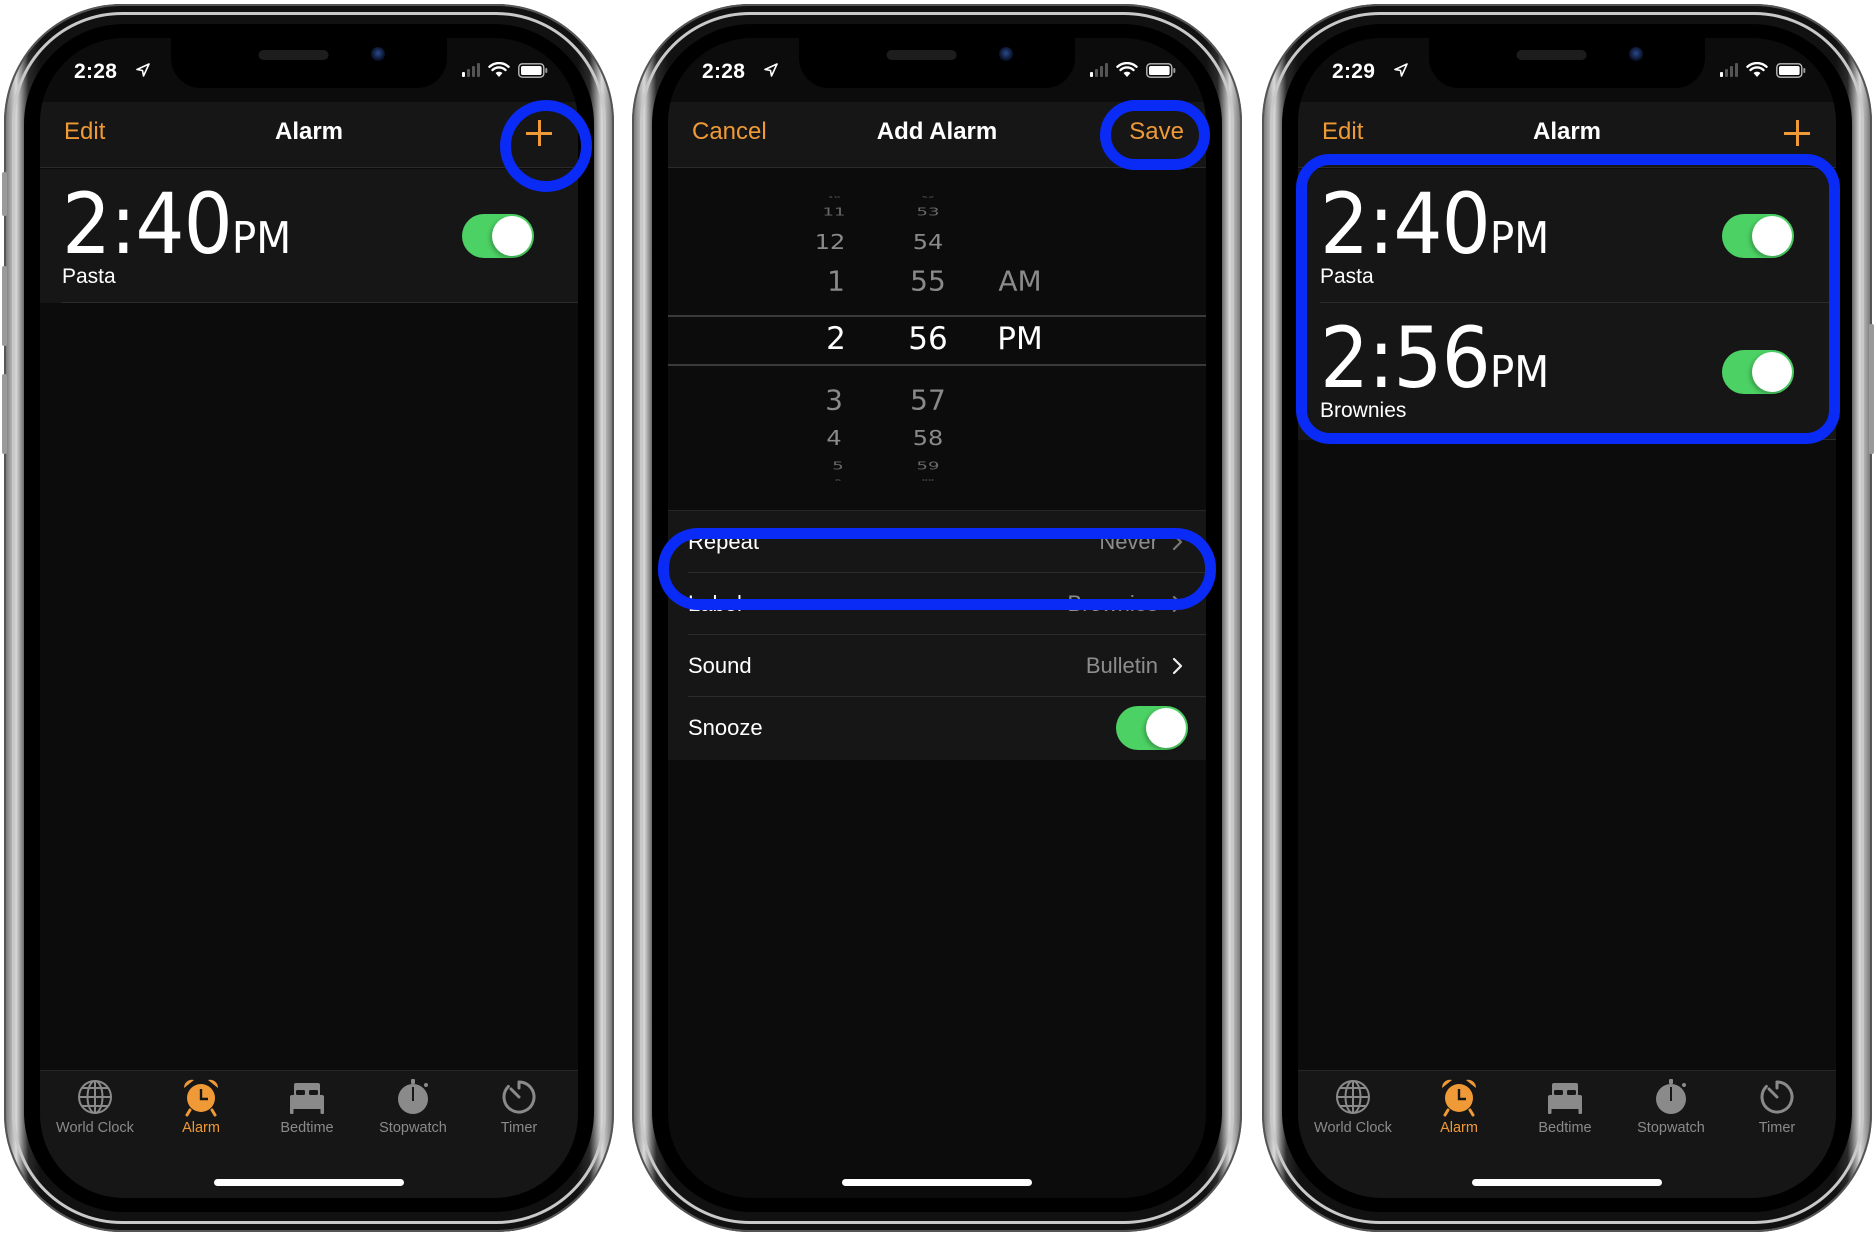  Describe the element at coordinates (937, 542) in the screenshot. I see `repeat-row: Repeat Never` at that location.